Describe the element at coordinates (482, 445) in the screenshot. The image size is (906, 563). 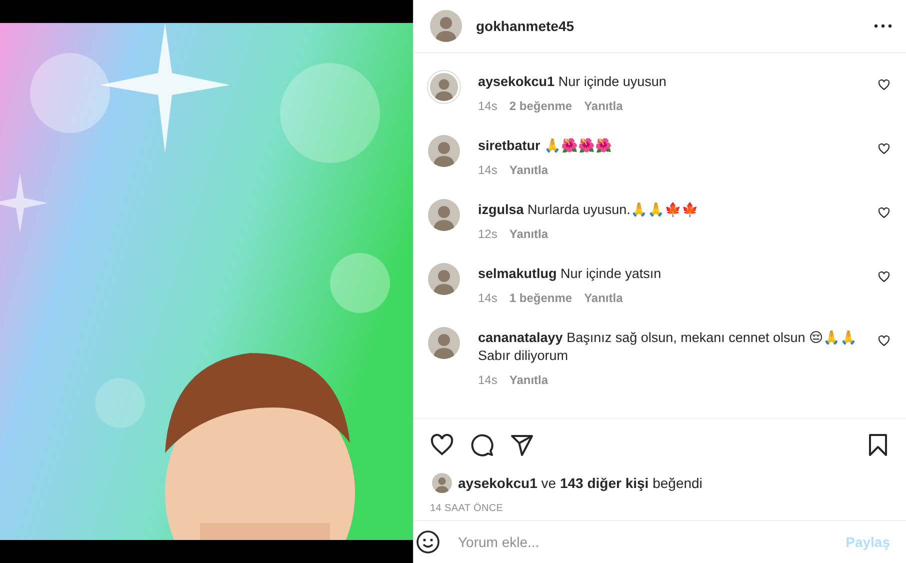
I see `speech-bubble-icon` at that location.